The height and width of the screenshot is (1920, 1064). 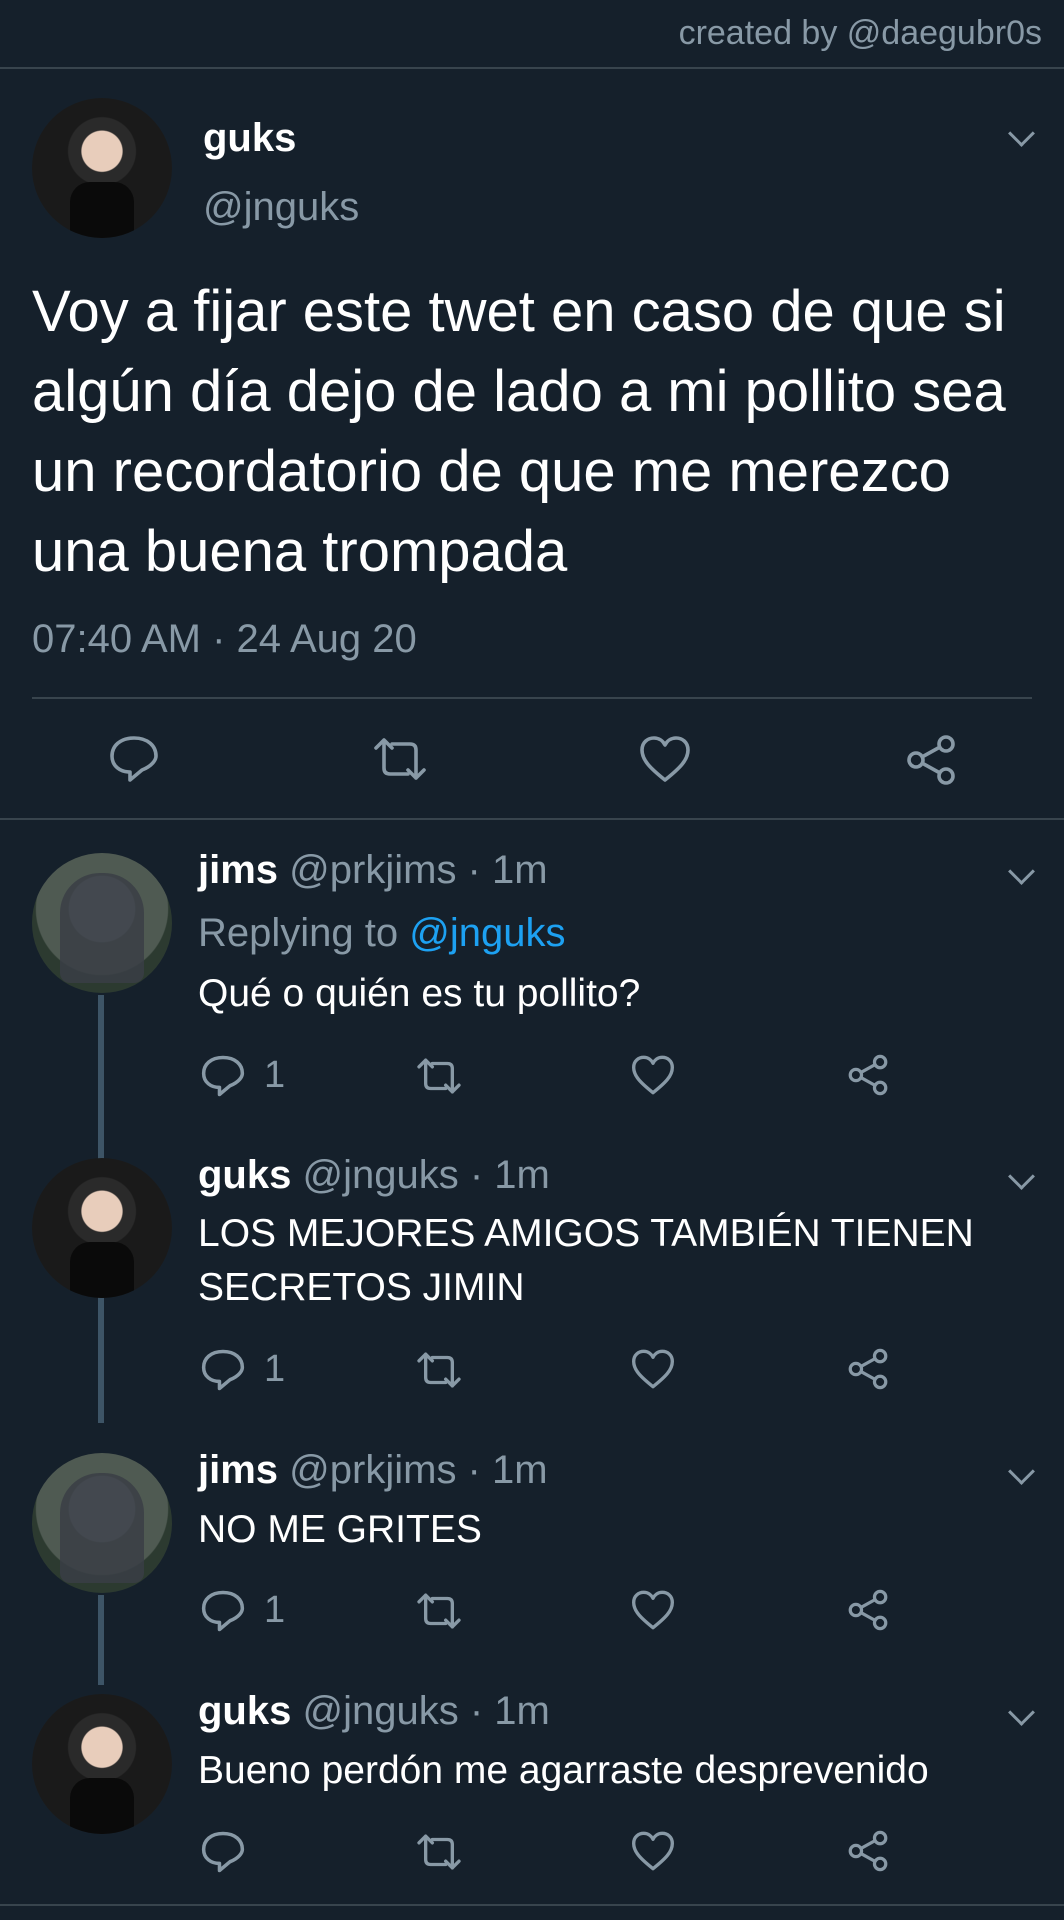 What do you see at coordinates (532, 68) in the screenshot?
I see `top-divider` at bounding box center [532, 68].